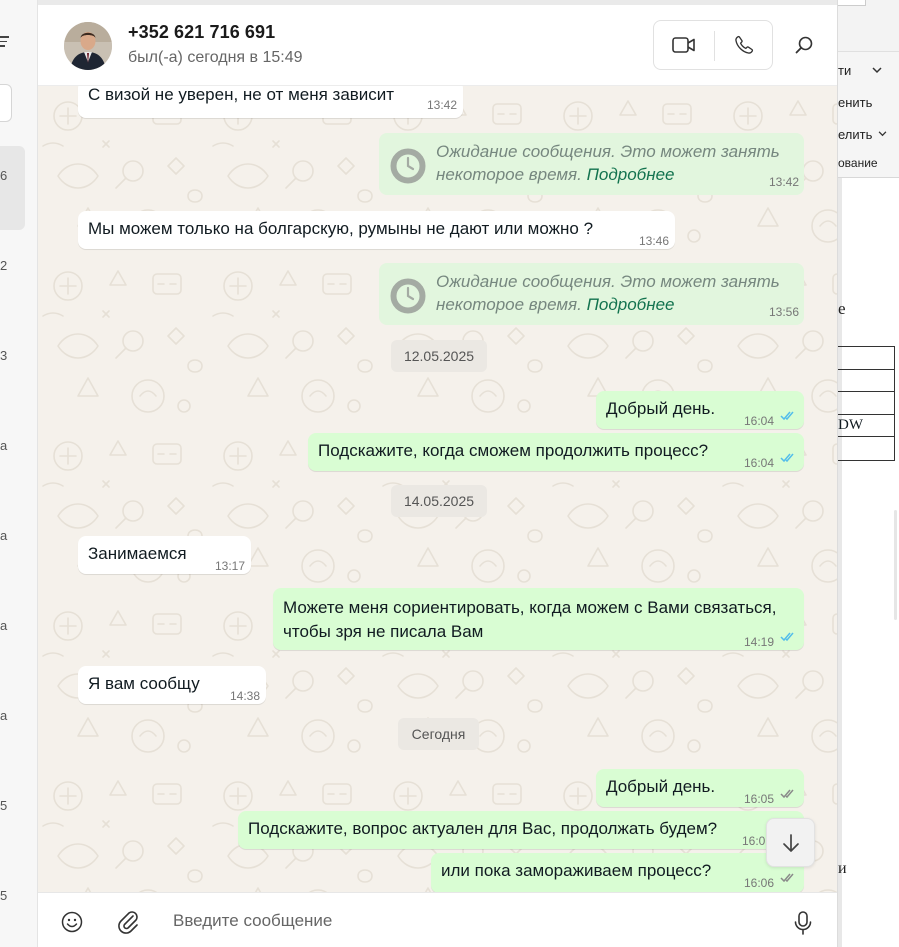 The image size is (899, 947). I want to click on document-scrollbar, so click(895, 565).